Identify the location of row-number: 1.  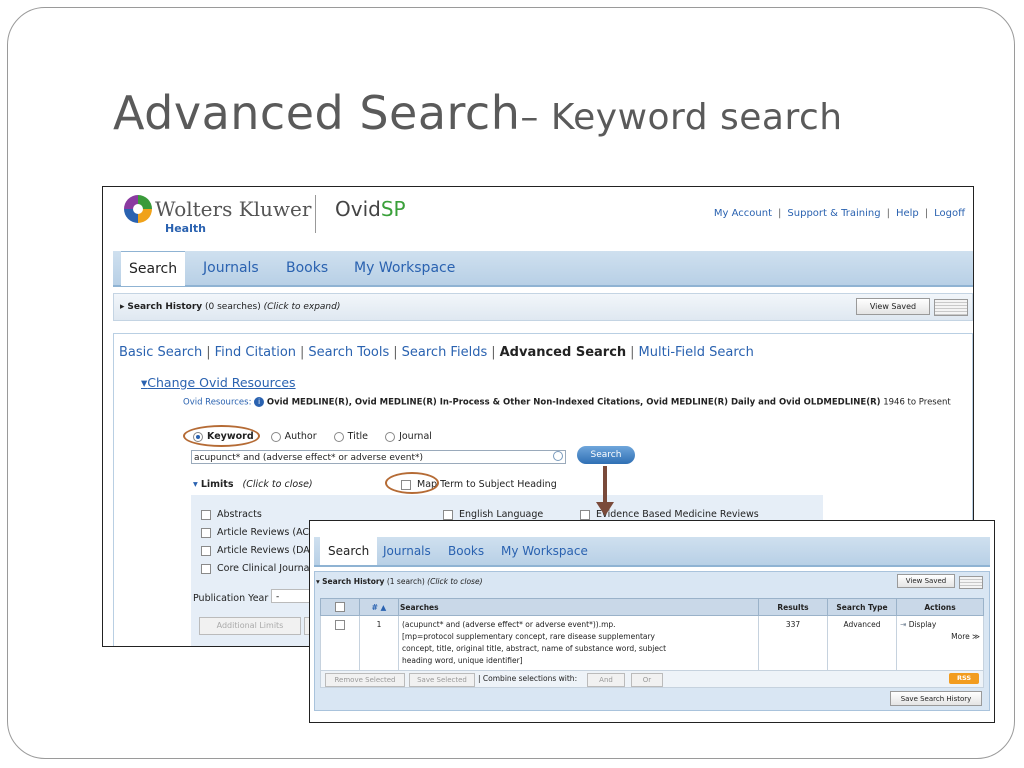
(379, 643).